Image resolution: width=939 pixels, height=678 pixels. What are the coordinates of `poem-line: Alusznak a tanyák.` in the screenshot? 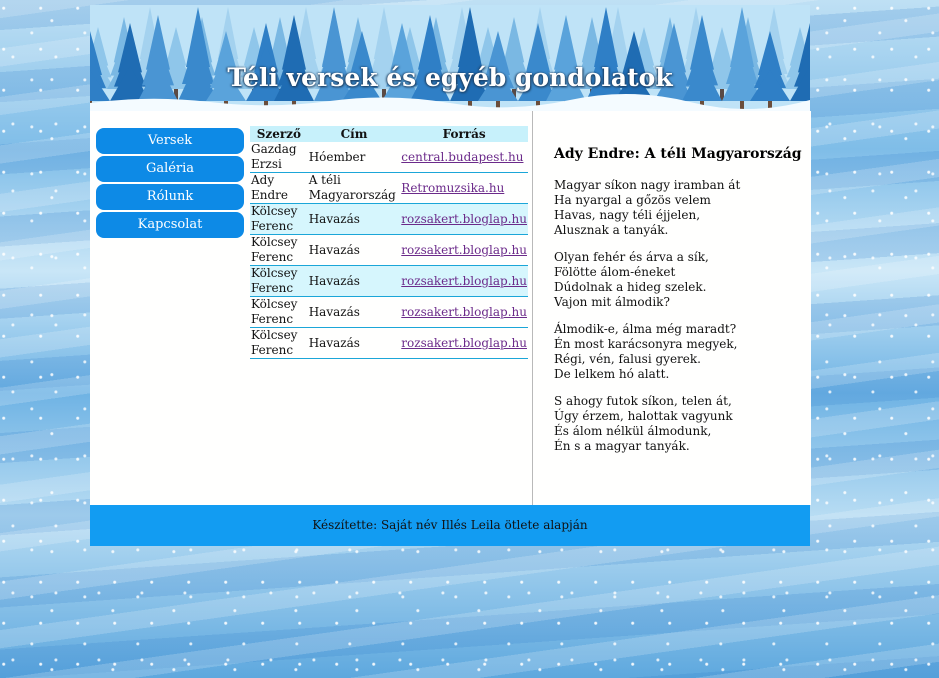 It's located at (611, 230).